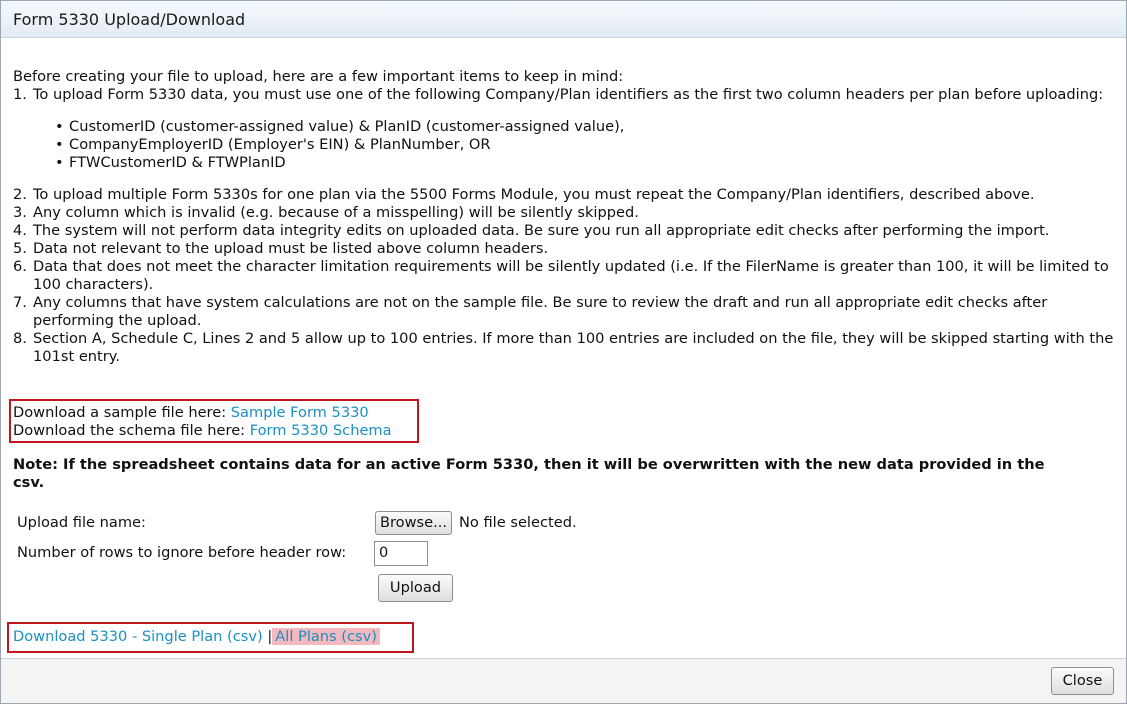 Image resolution: width=1127 pixels, height=704 pixels. I want to click on item-number: 3., so click(20, 212).